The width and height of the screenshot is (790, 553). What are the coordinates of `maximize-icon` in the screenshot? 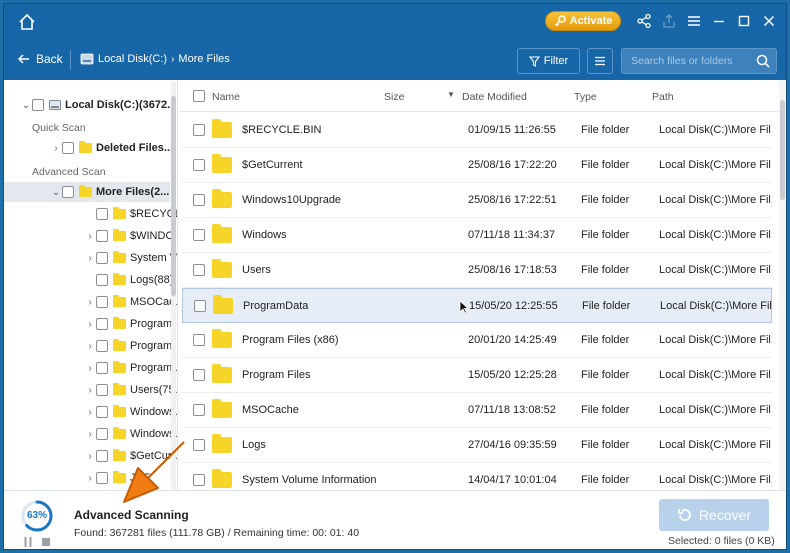 It's located at (744, 21).